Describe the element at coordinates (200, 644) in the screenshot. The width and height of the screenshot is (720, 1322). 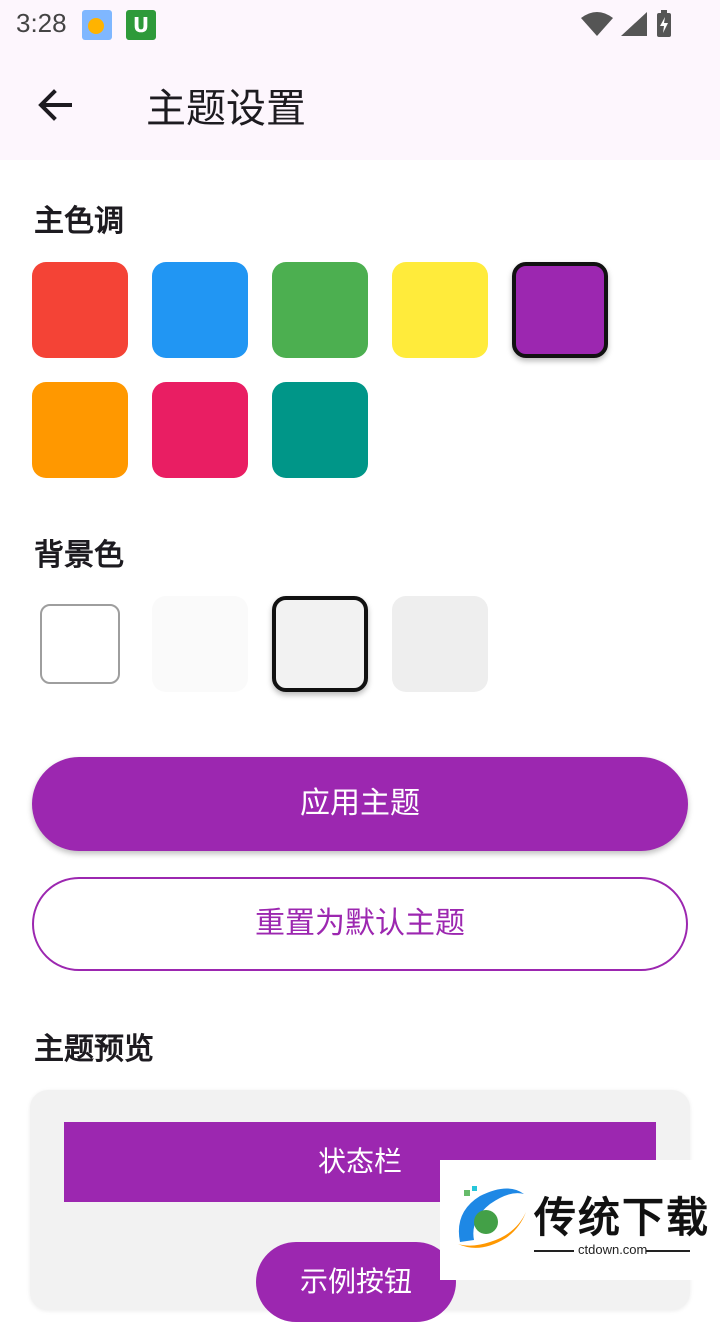
I see `background-swatch-off-white` at that location.